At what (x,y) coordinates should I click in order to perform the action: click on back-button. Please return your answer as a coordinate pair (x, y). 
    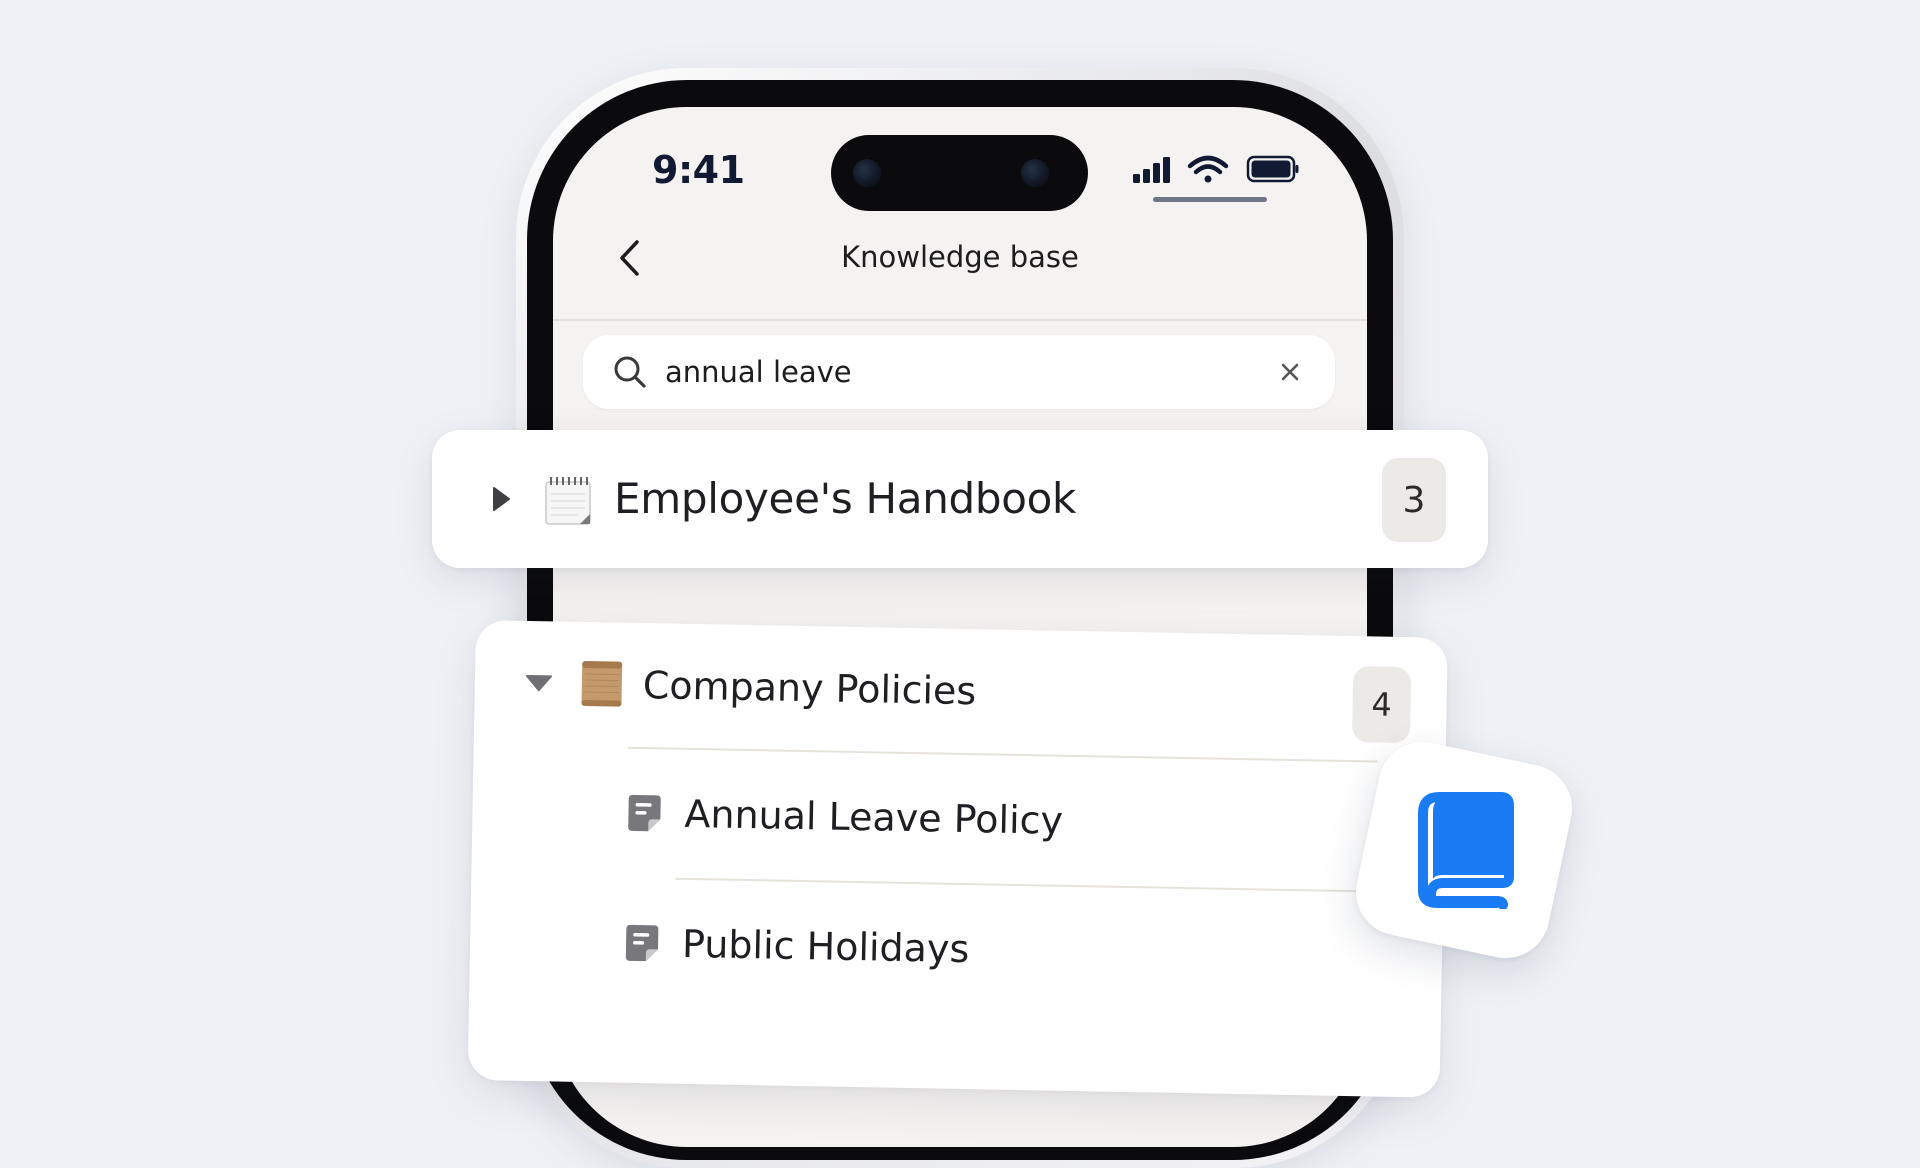
    Looking at the image, I should click on (630, 258).